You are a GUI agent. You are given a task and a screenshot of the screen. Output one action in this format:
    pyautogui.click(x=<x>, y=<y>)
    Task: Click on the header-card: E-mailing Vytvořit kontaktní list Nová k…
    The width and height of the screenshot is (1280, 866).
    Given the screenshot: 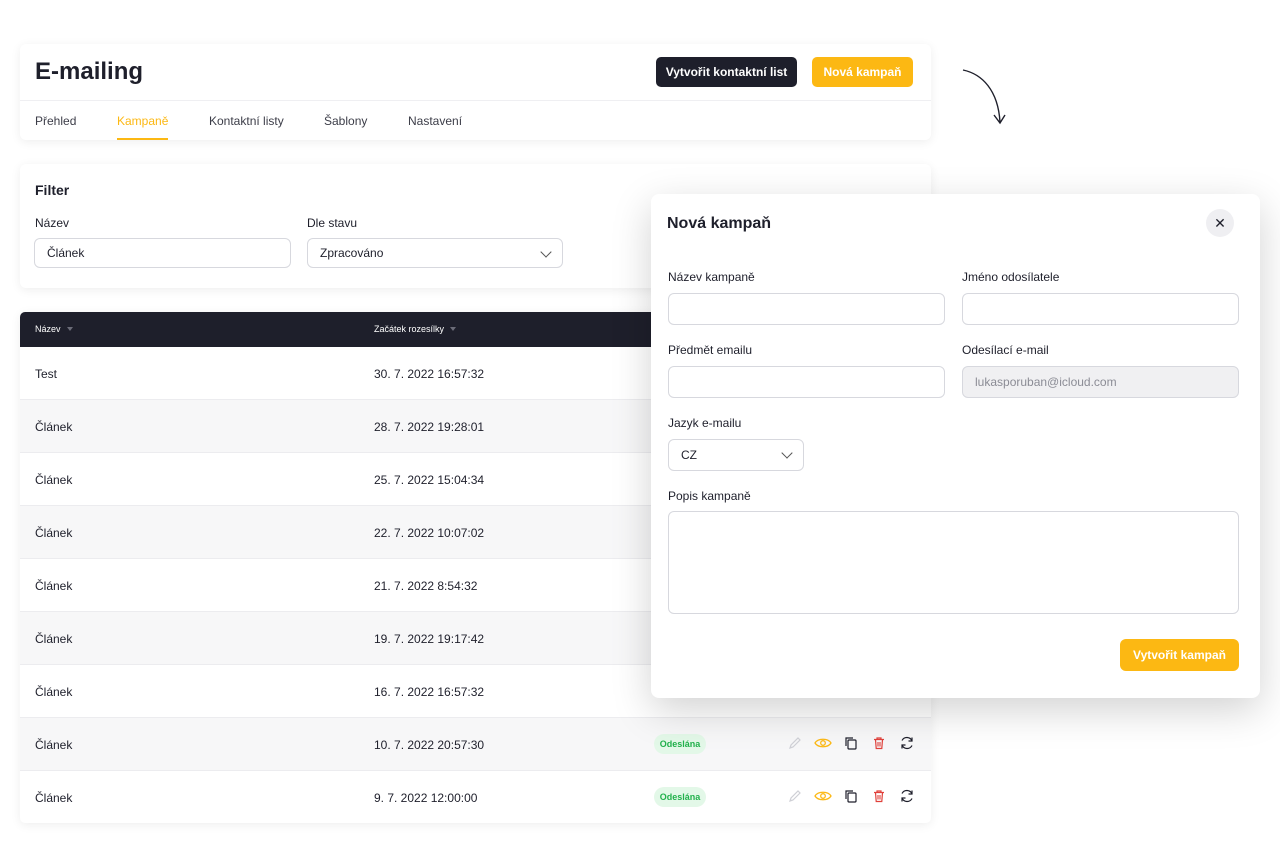 What is the action you would take?
    pyautogui.click(x=475, y=92)
    